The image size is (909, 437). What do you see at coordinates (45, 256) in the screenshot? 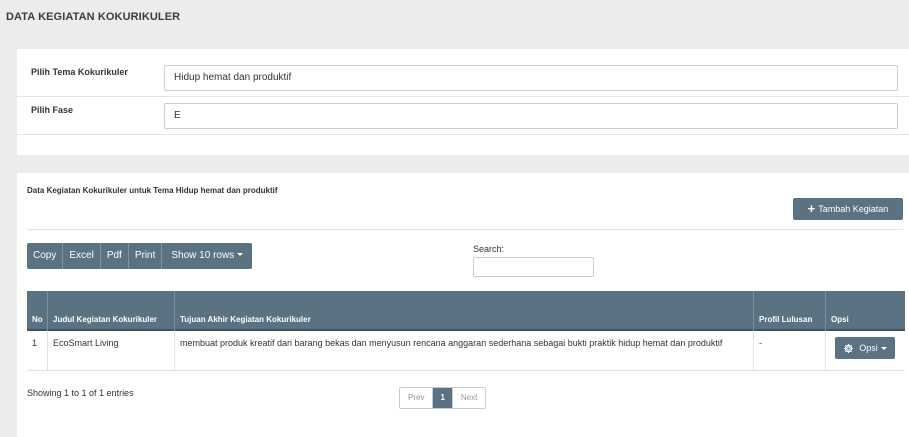
I see `copy-button: Copy` at bounding box center [45, 256].